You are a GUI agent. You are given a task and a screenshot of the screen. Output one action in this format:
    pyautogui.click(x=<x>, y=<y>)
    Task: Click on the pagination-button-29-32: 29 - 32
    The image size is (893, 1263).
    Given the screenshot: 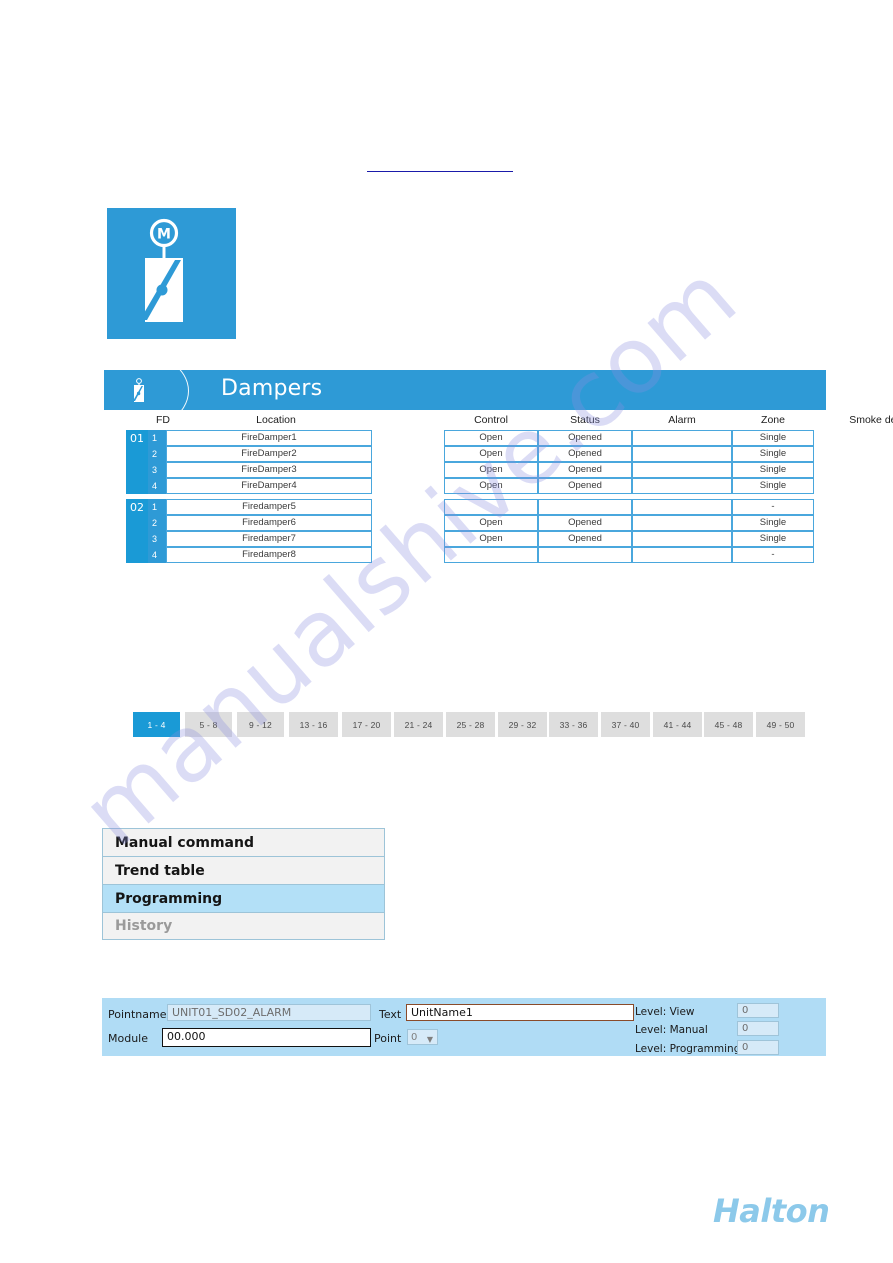 What is the action you would take?
    pyautogui.click(x=522, y=724)
    